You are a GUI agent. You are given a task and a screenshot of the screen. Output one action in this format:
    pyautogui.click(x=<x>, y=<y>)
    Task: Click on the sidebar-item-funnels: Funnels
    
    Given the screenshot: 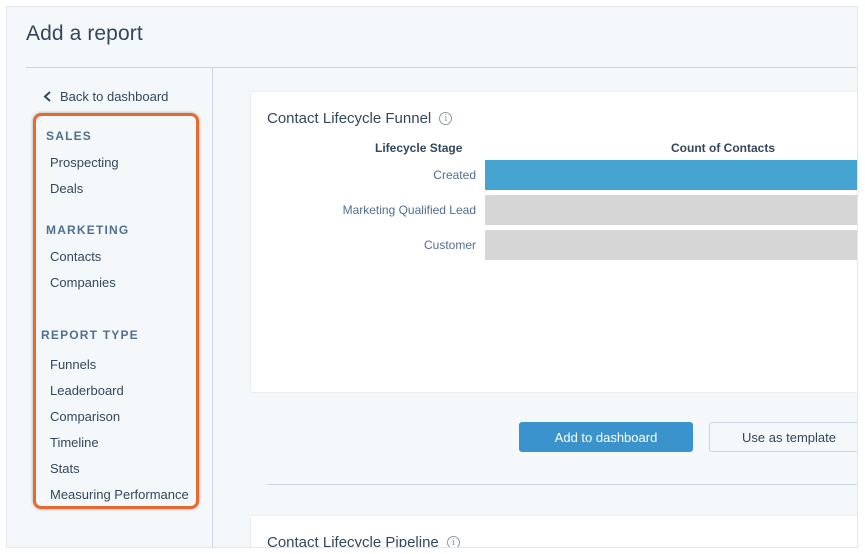 What is the action you would take?
    pyautogui.click(x=73, y=364)
    